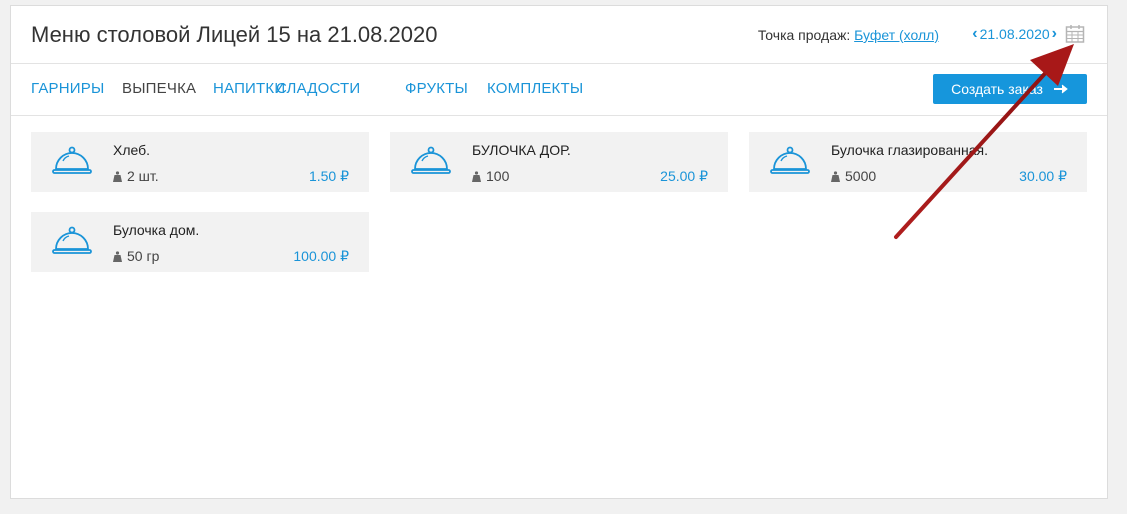 This screenshot has height=514, width=1127. Describe the element at coordinates (200, 162) in the screenshot. I see `menu-item-card: Хлеб. 2 шт. 1.50 ₽` at that location.